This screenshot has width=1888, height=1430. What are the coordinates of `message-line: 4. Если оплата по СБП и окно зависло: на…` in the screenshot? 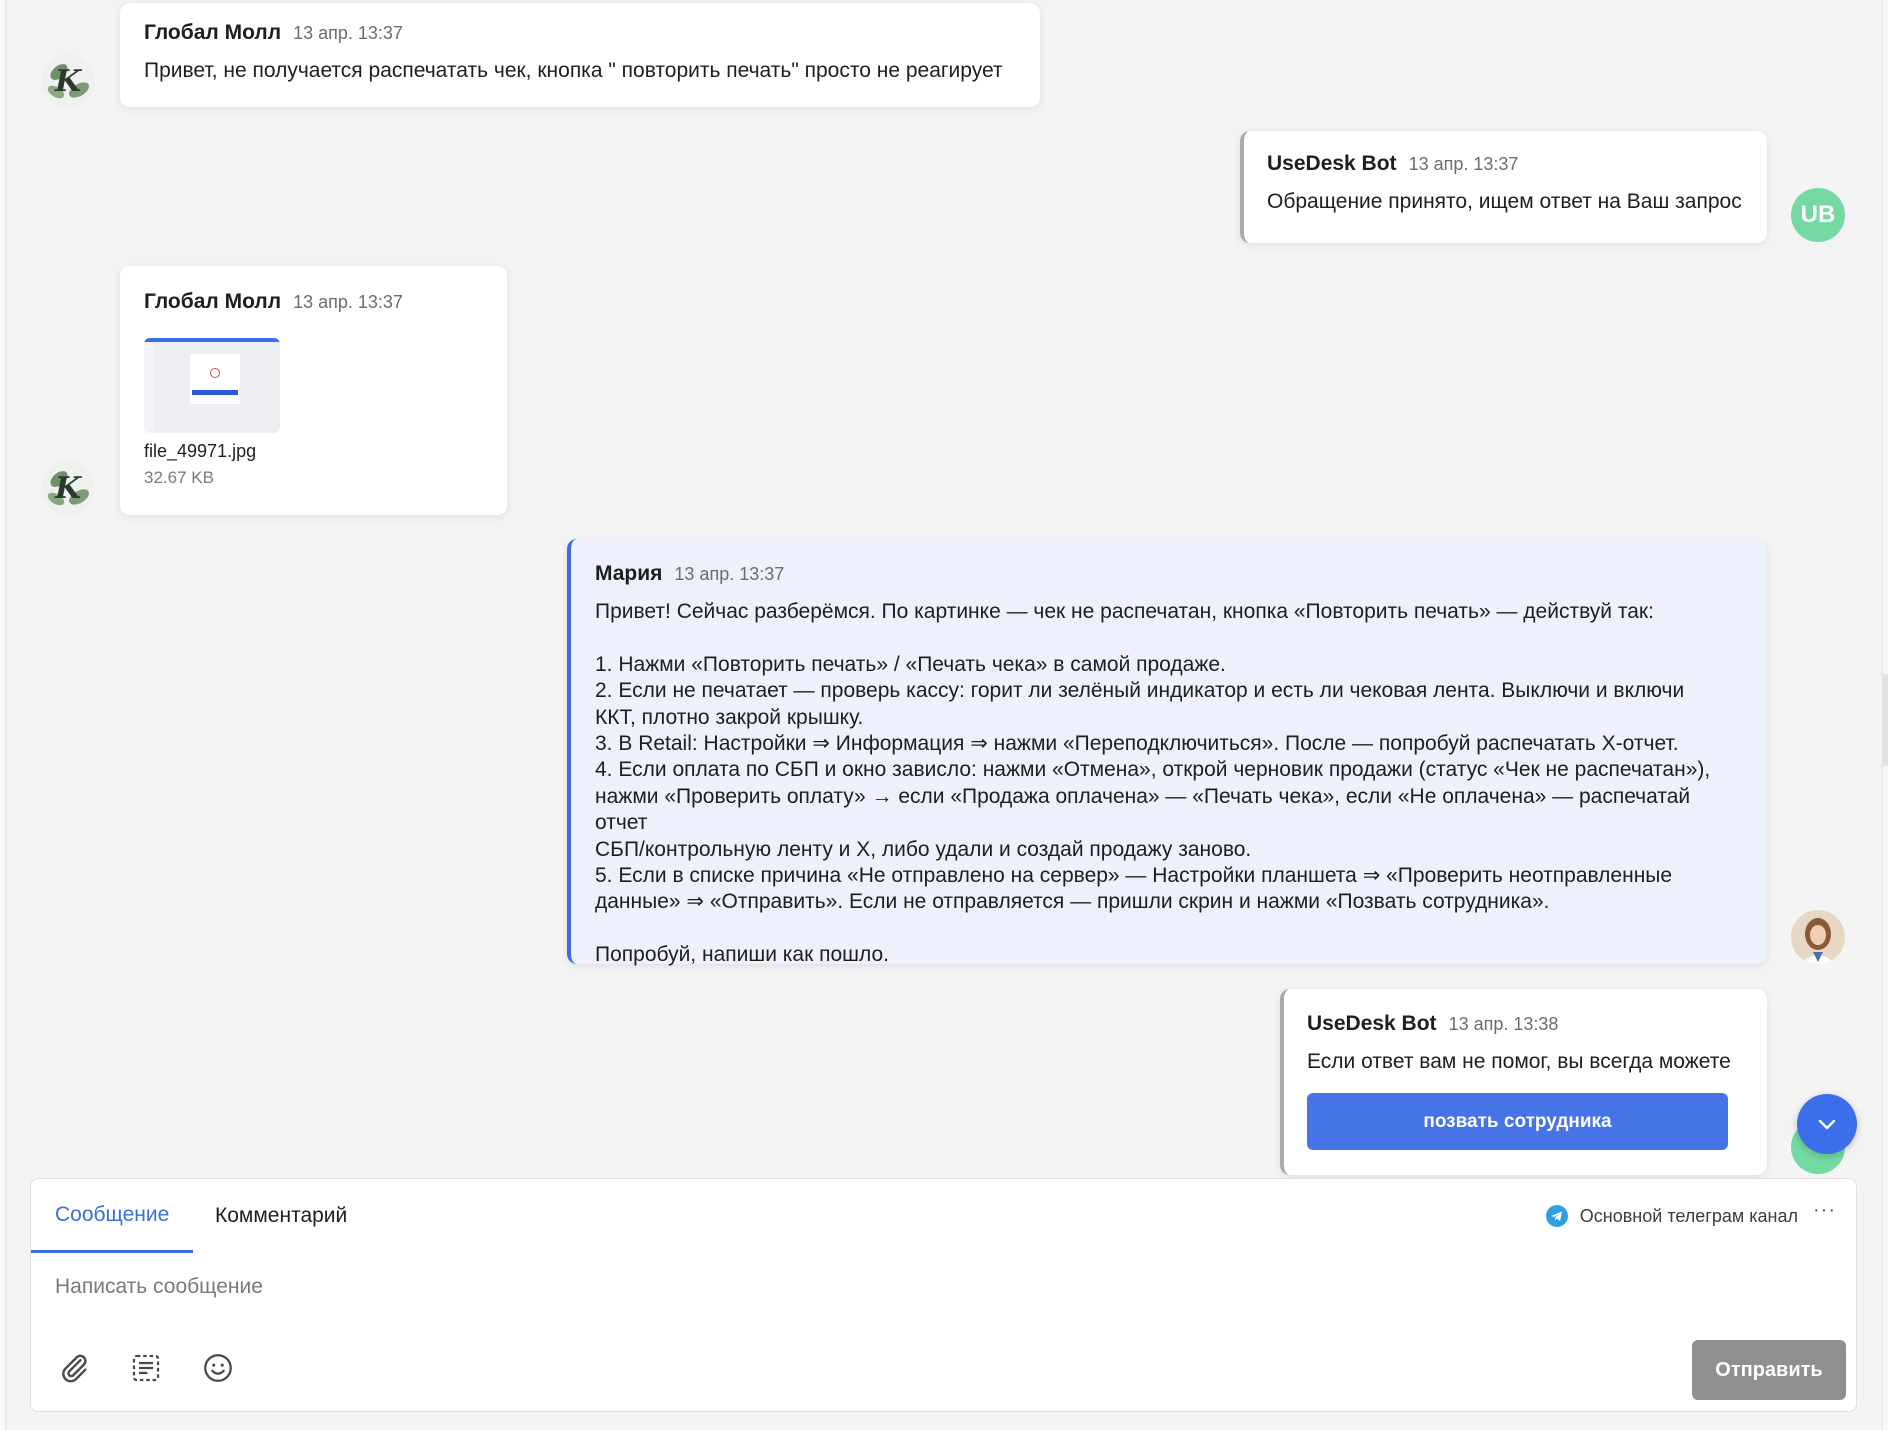 It's located at (1153, 770).